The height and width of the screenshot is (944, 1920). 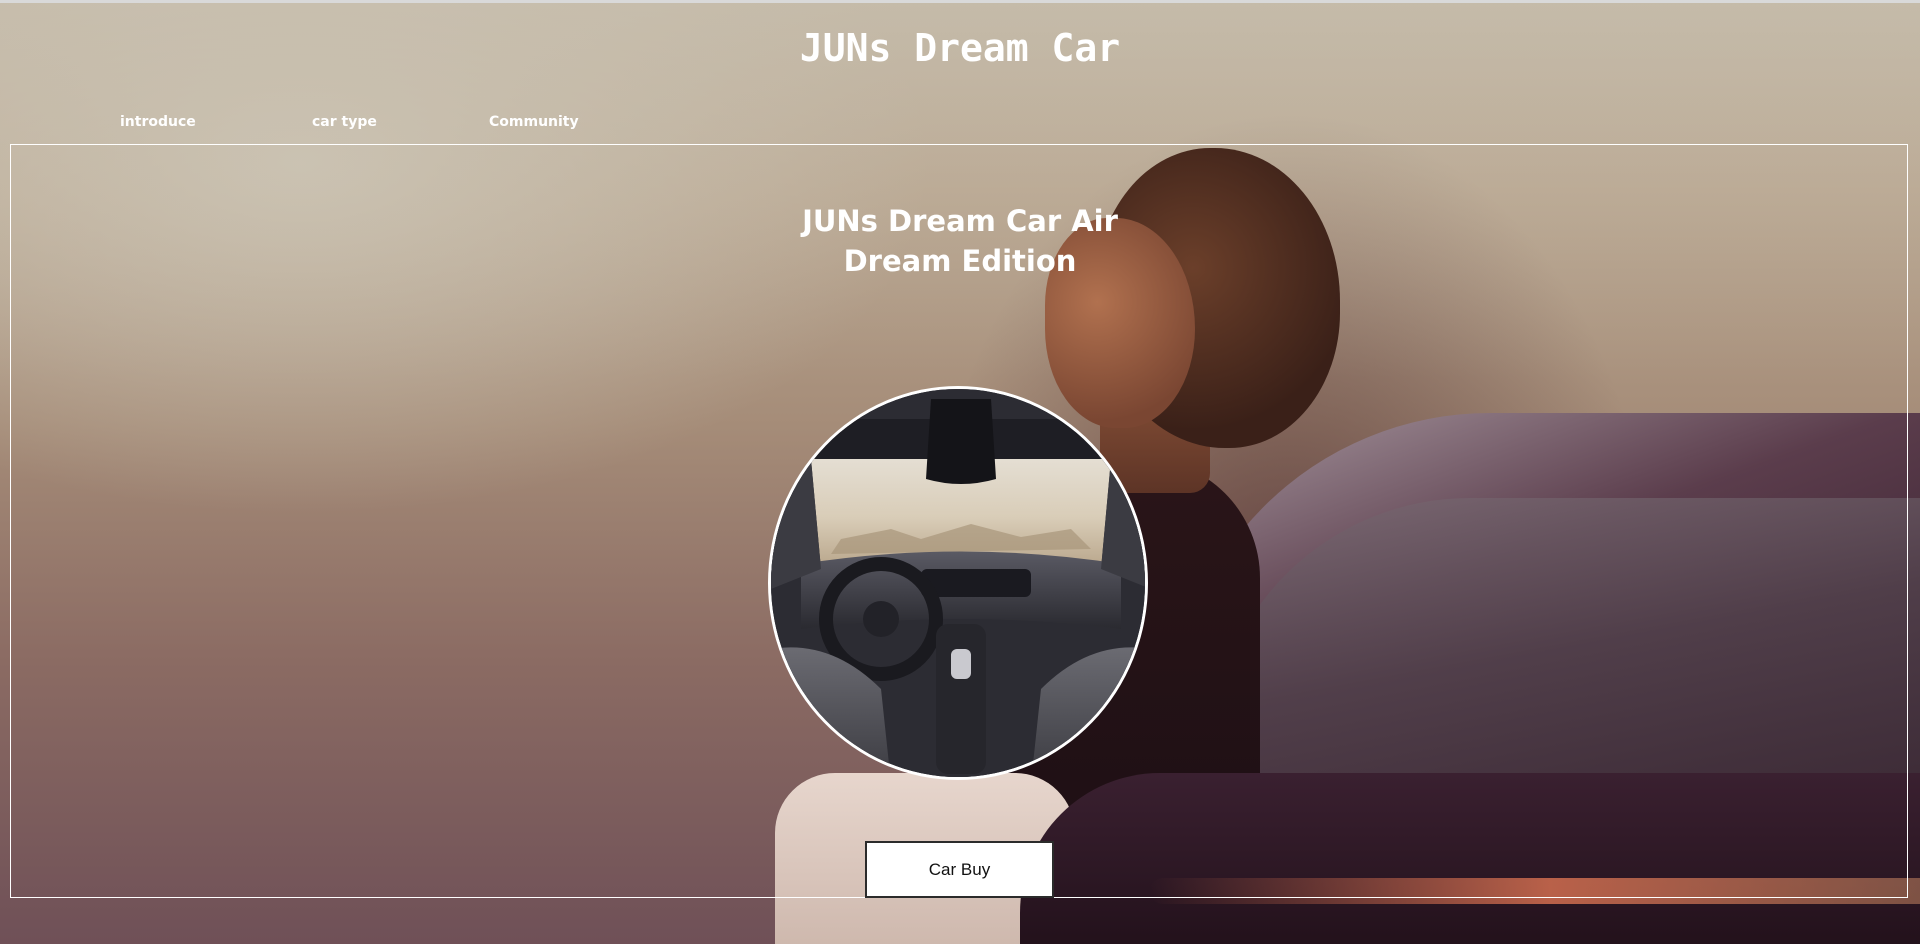 What do you see at coordinates (158, 122) in the screenshot?
I see `nav-link-introduce: introduce` at bounding box center [158, 122].